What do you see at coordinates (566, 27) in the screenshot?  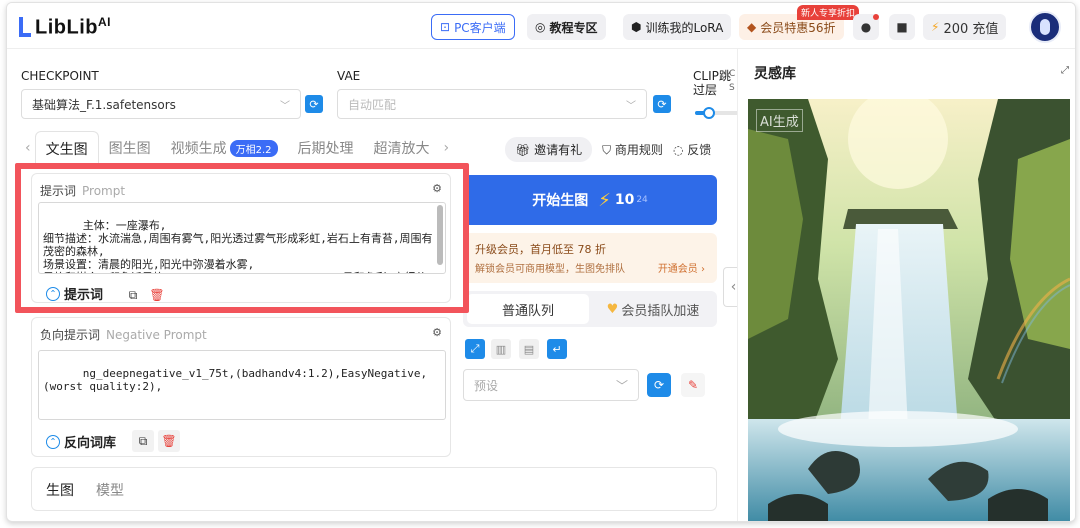 I see `course-zone-button: ◎ 教程专区` at bounding box center [566, 27].